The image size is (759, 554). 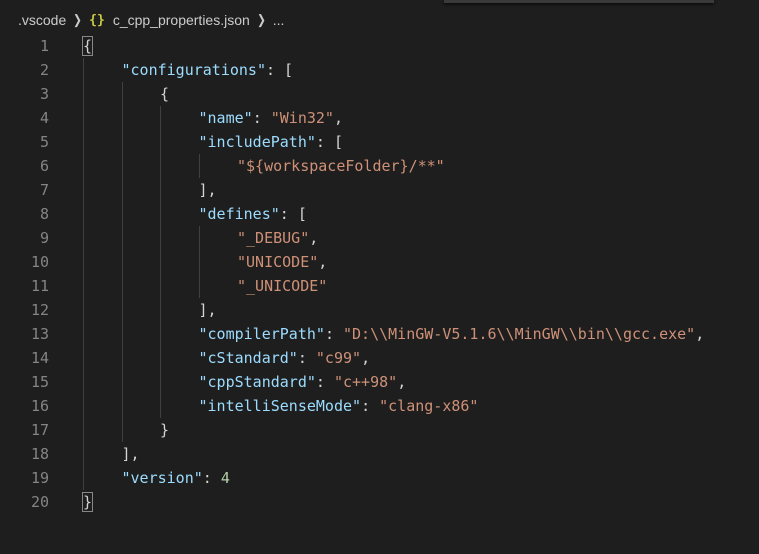 I want to click on line-number: 10, so click(x=39, y=262).